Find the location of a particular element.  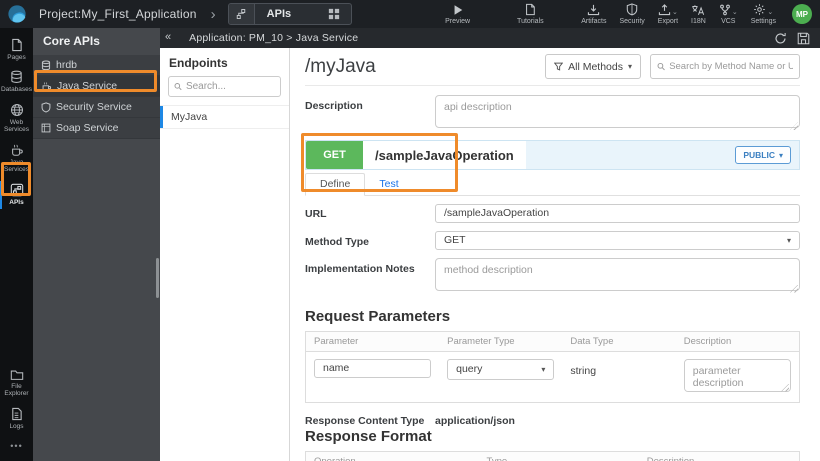

vcs-button: ⌄ VCS is located at coordinates (728, 14).